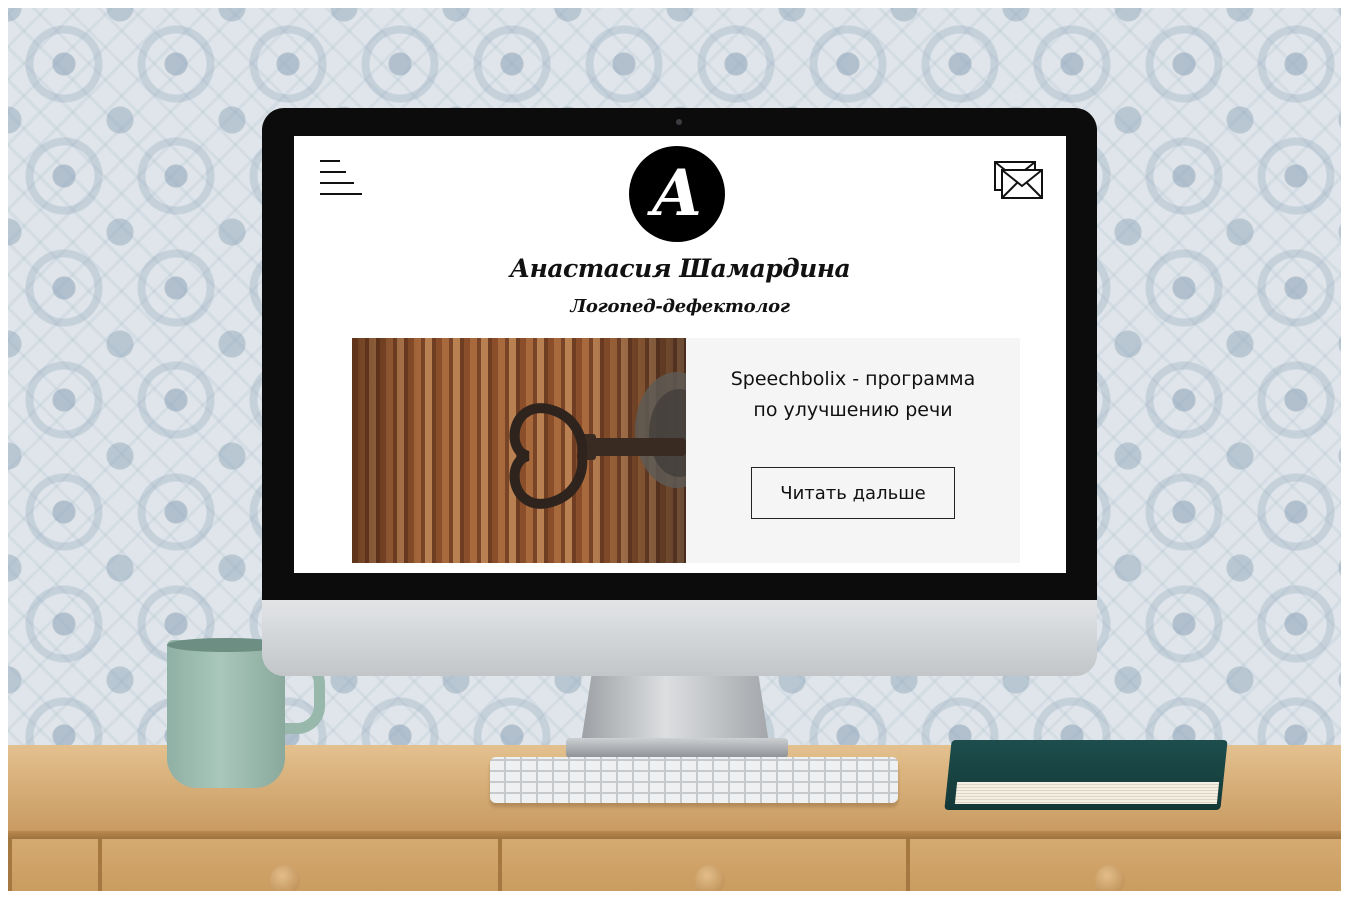 The image size is (1349, 899). Describe the element at coordinates (674, 835) in the screenshot. I see `desk-edge` at that location.